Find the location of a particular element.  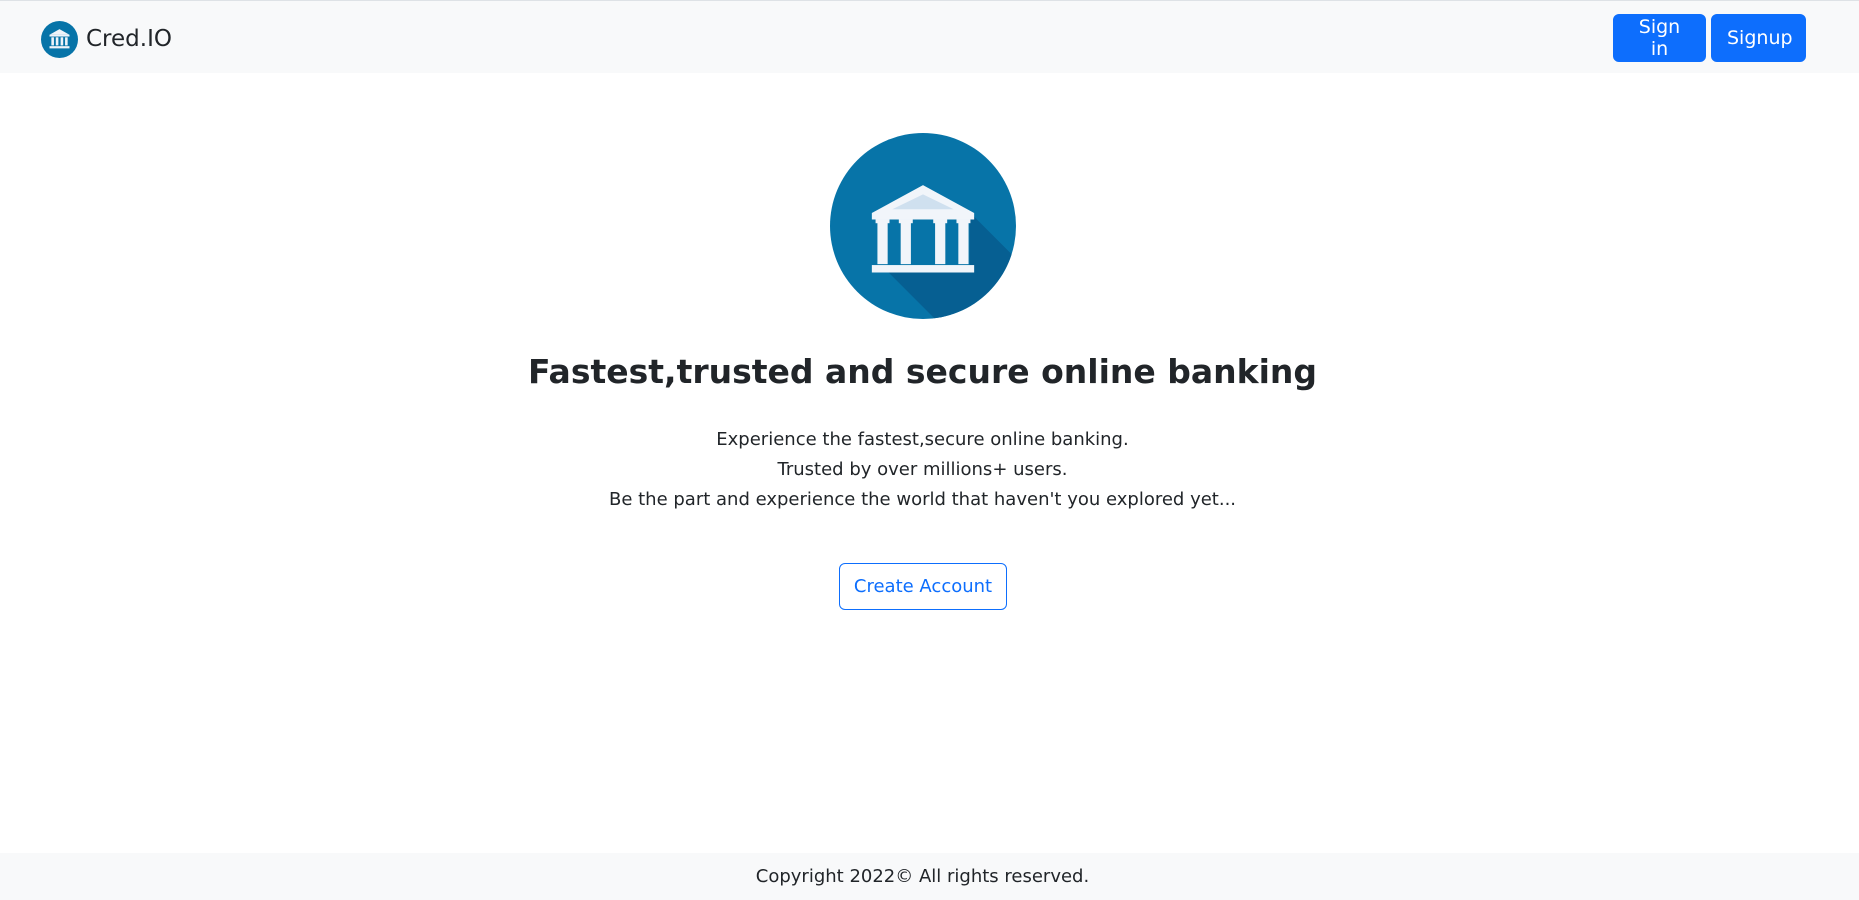

copyright-text: Copyright 2022© All rights reserved. is located at coordinates (922, 876).